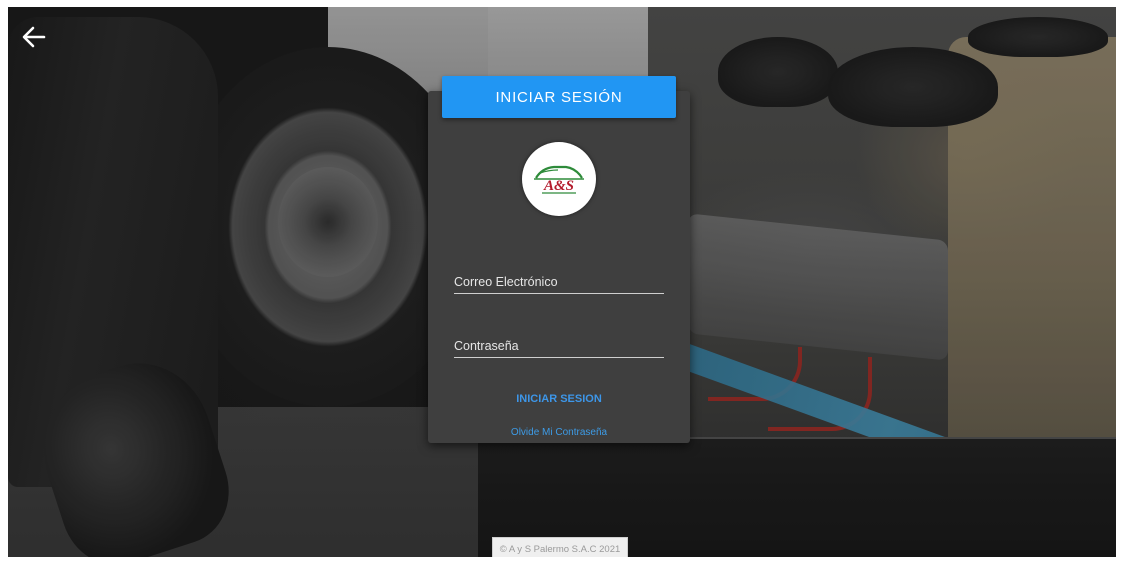 Image resolution: width=1124 pixels, height=565 pixels. Describe the element at coordinates (559, 346) in the screenshot. I see `password-input` at that location.